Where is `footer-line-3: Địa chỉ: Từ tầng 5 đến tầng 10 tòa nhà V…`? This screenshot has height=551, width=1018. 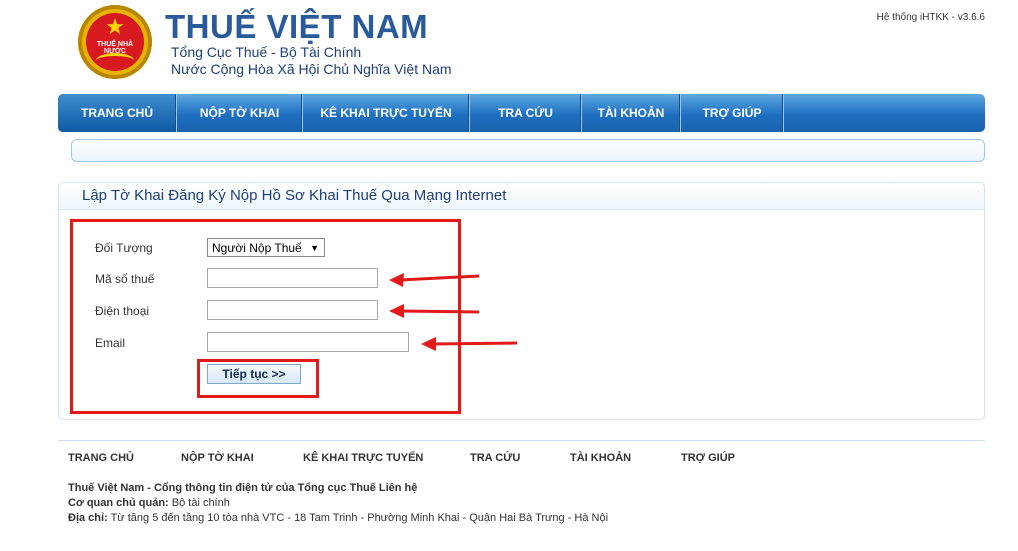
footer-line-3: Địa chỉ: Từ tầng 5 đến tầng 10 tòa nhà V… is located at coordinates (338, 518).